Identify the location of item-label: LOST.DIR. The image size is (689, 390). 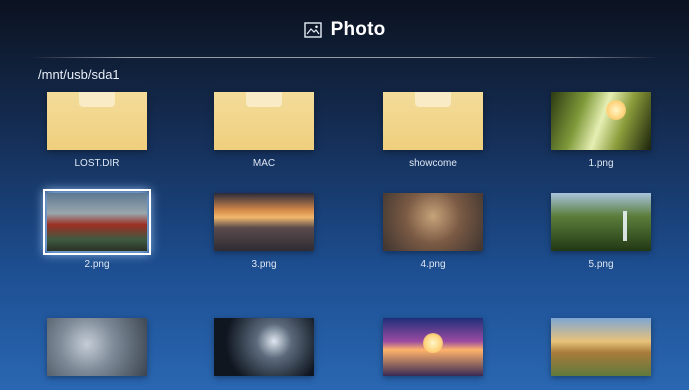
(97, 163).